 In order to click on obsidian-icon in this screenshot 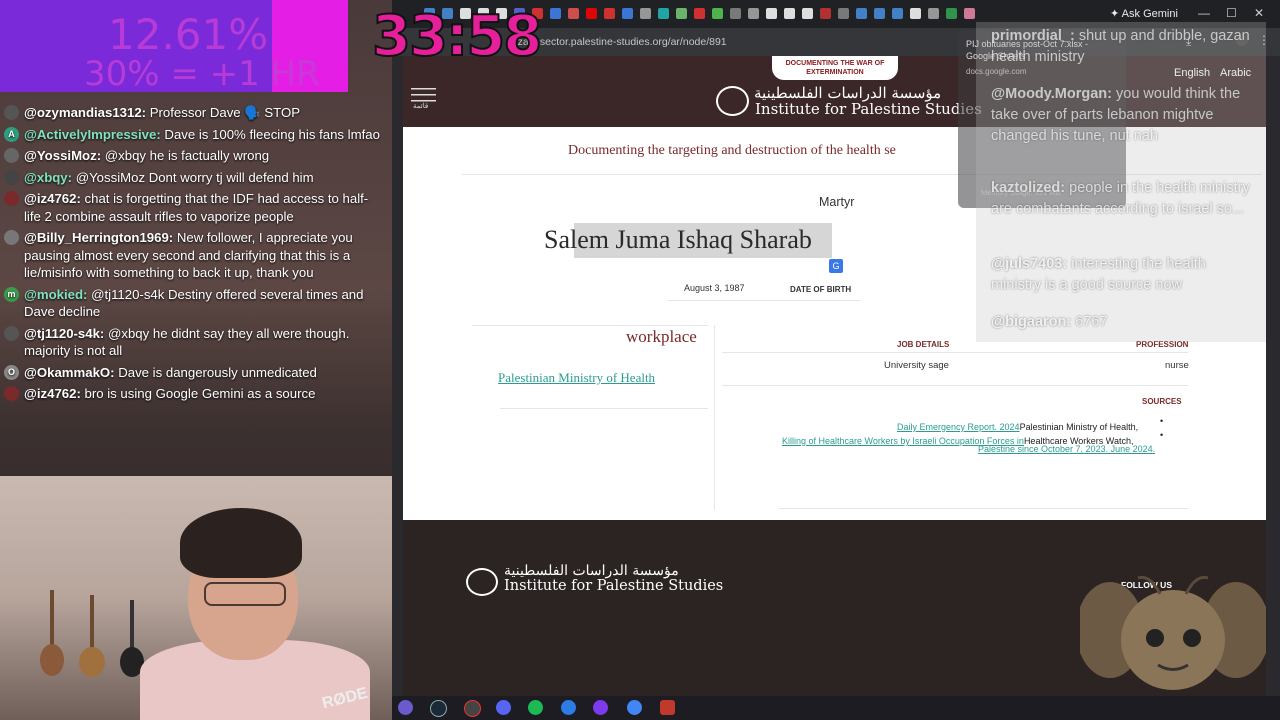, I will do `click(600, 707)`.